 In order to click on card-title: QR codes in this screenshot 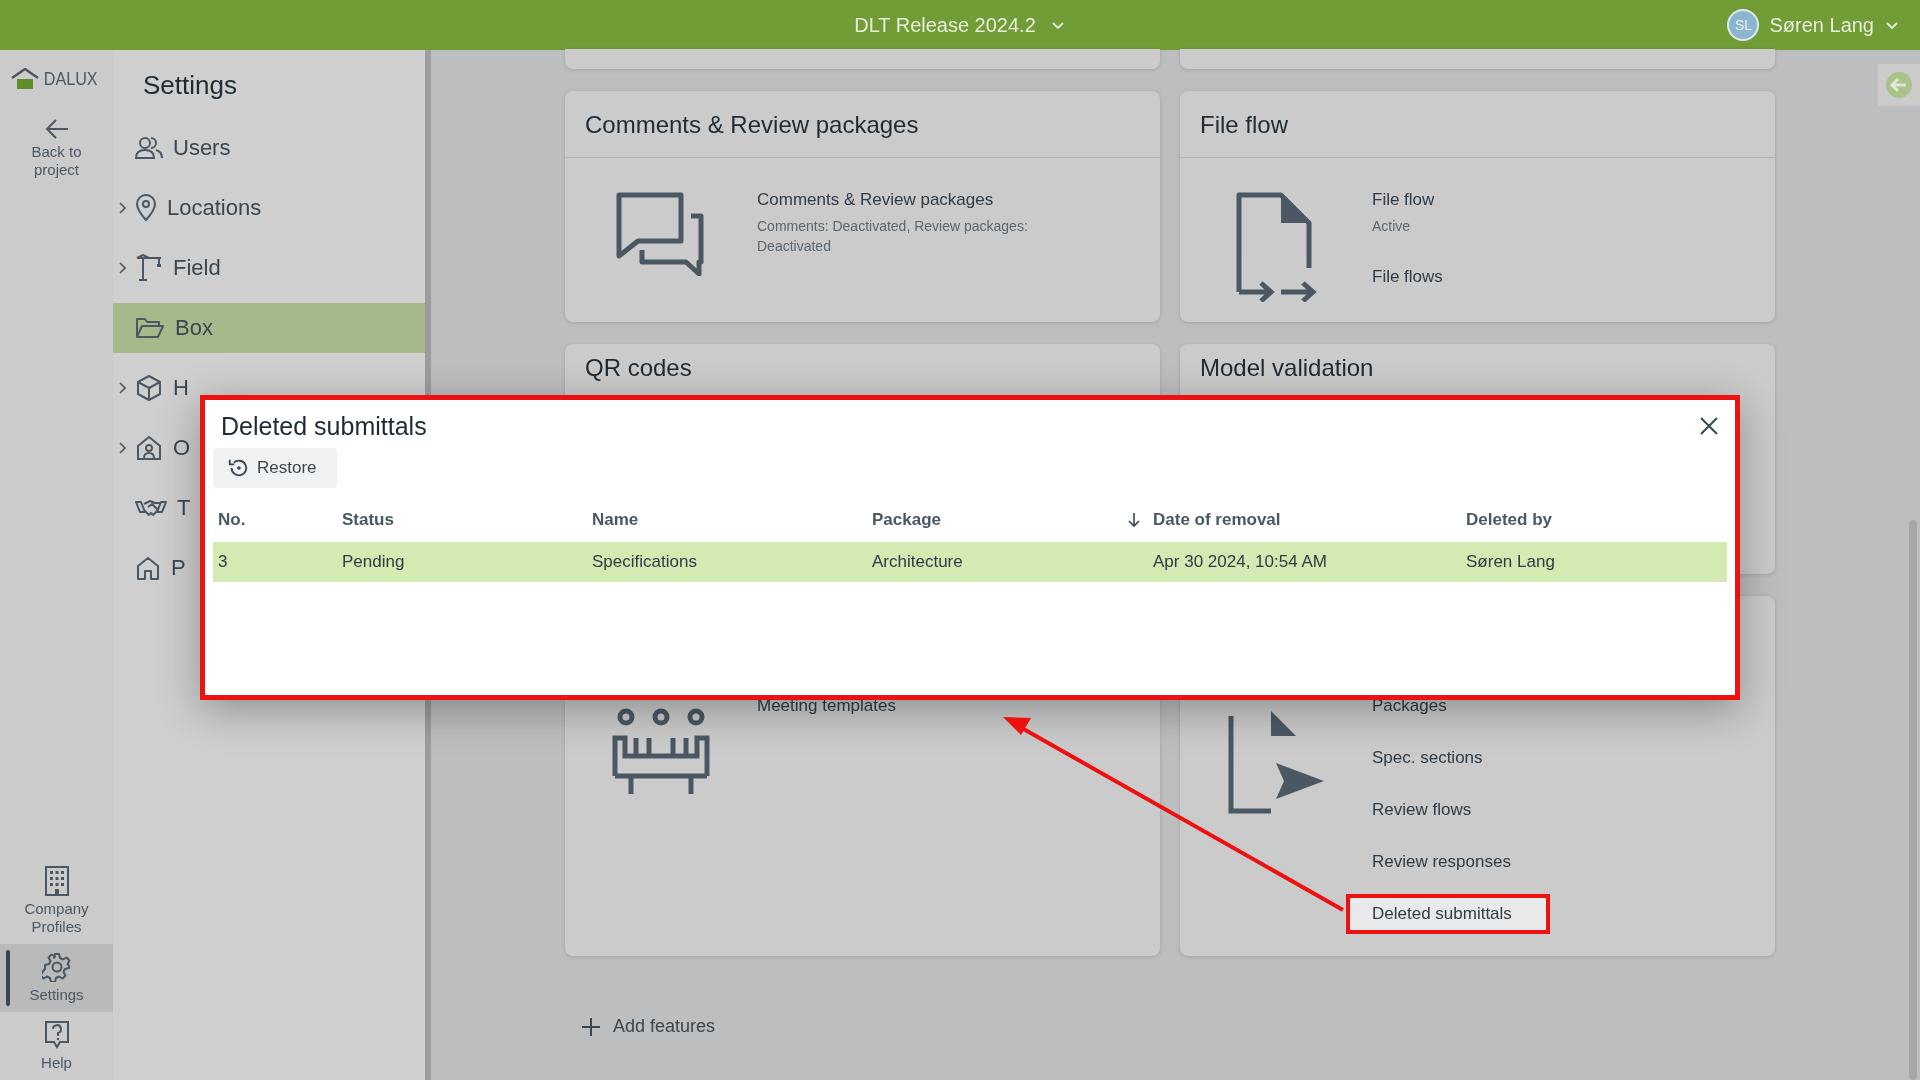, I will do `click(638, 368)`.